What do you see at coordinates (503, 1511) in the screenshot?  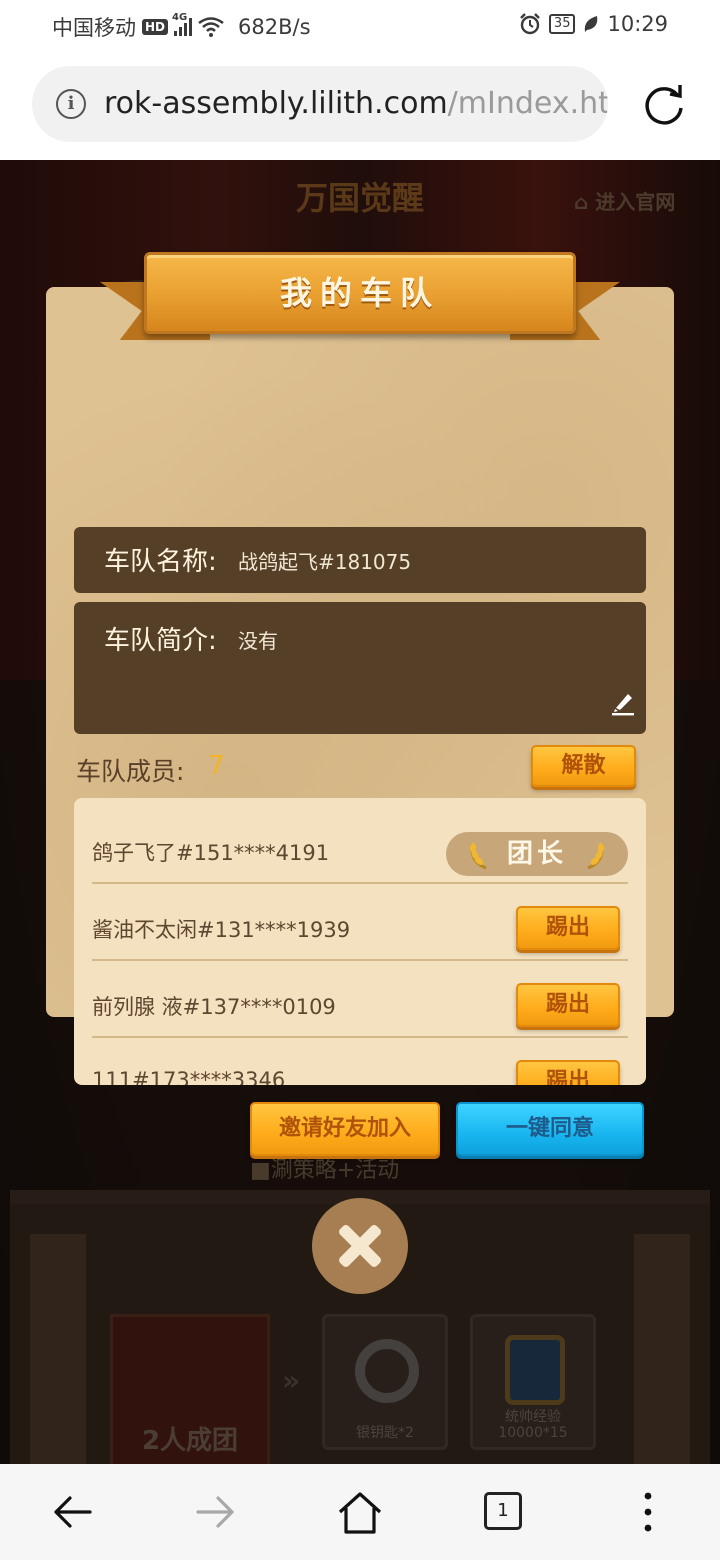 I see `tabs-icon: 1` at bounding box center [503, 1511].